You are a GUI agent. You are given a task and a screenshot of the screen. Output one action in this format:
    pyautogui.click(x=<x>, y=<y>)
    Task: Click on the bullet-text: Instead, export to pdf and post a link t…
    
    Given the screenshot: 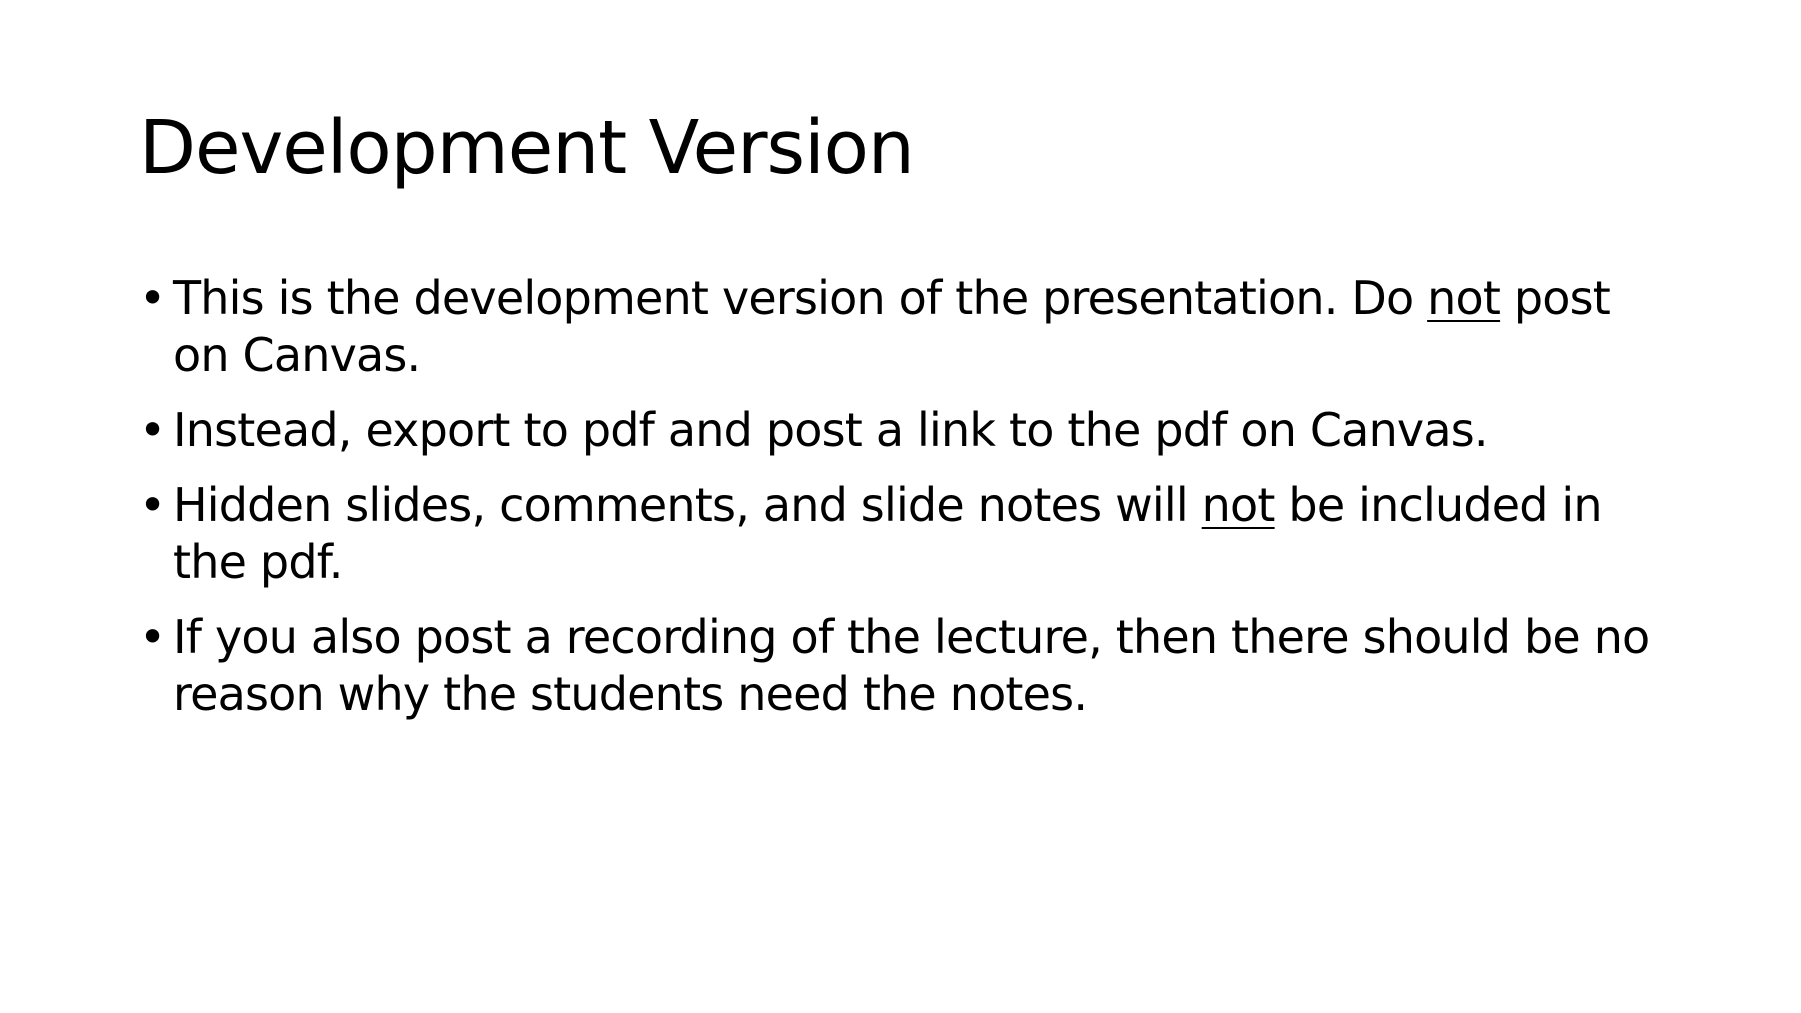 What is the action you would take?
    pyautogui.click(x=831, y=430)
    